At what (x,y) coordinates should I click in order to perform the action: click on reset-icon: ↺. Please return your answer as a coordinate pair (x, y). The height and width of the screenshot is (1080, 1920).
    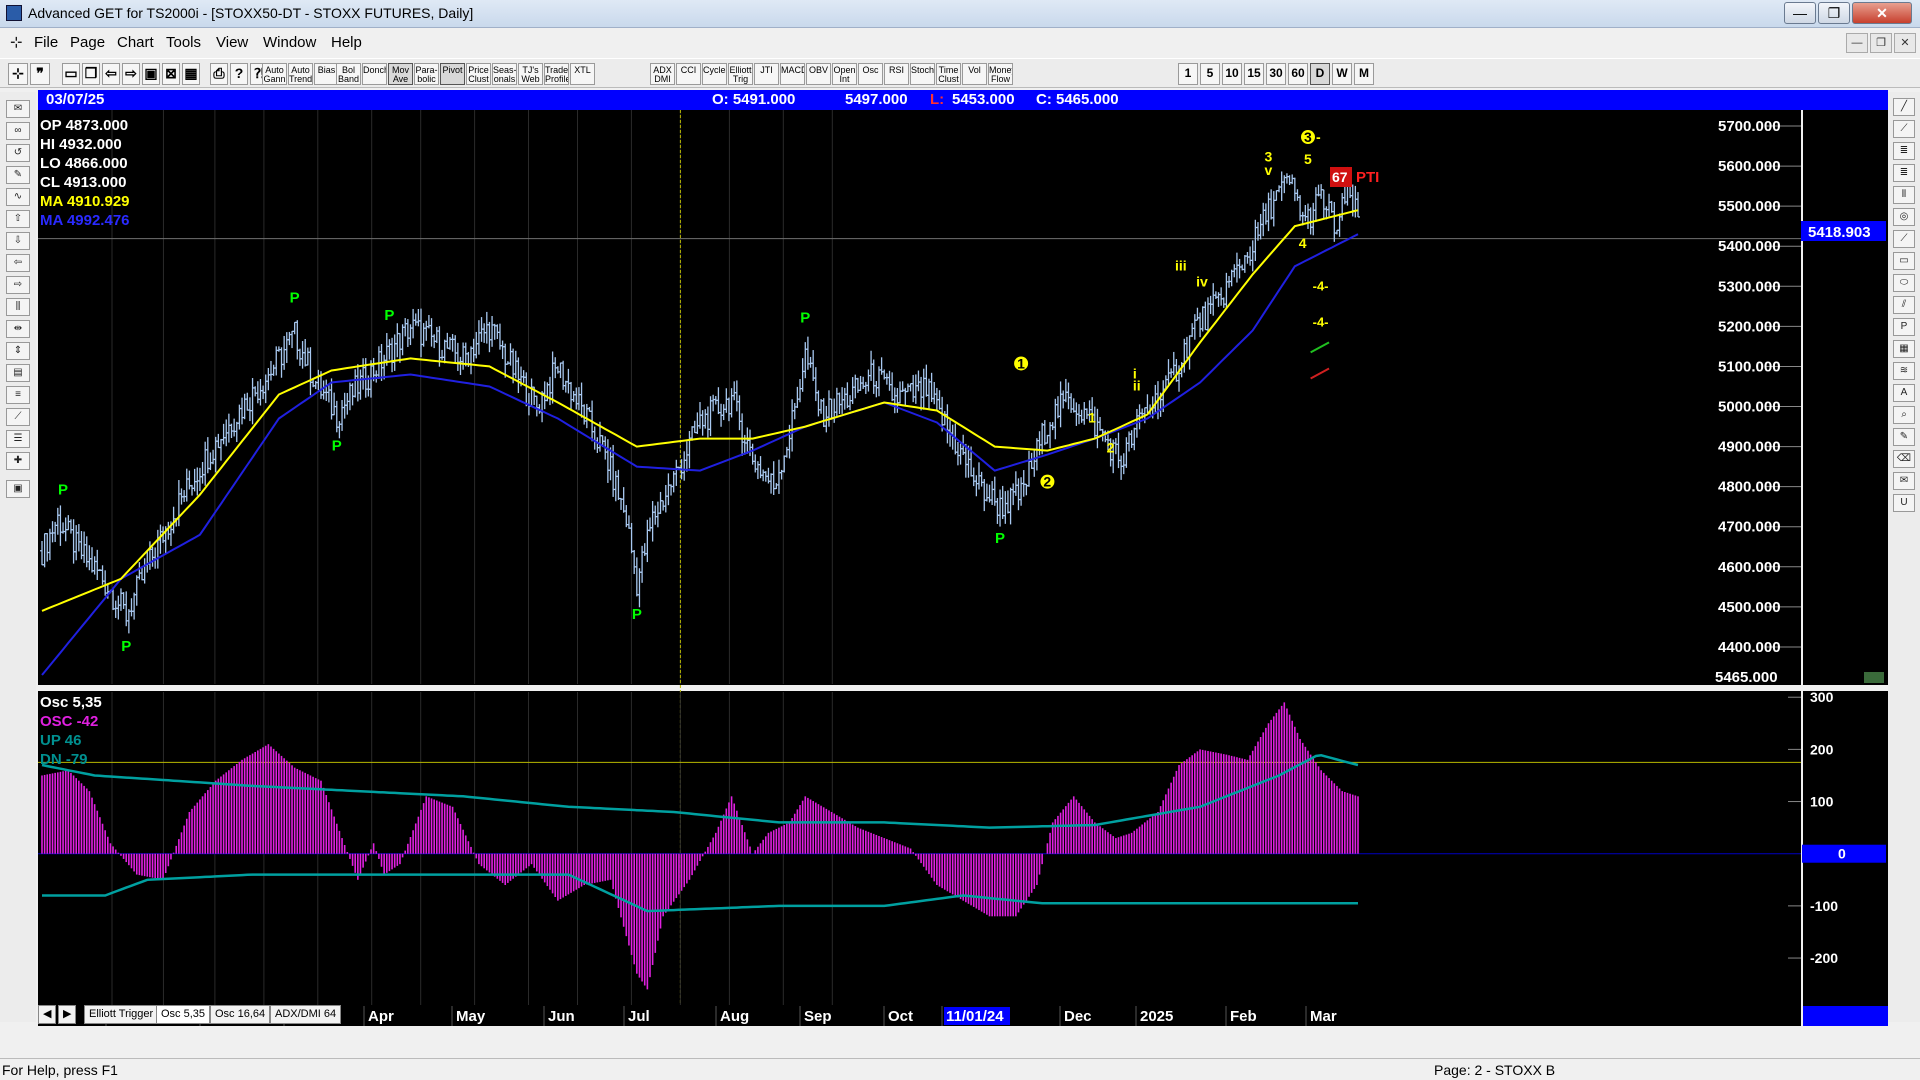
    Looking at the image, I should click on (18, 153).